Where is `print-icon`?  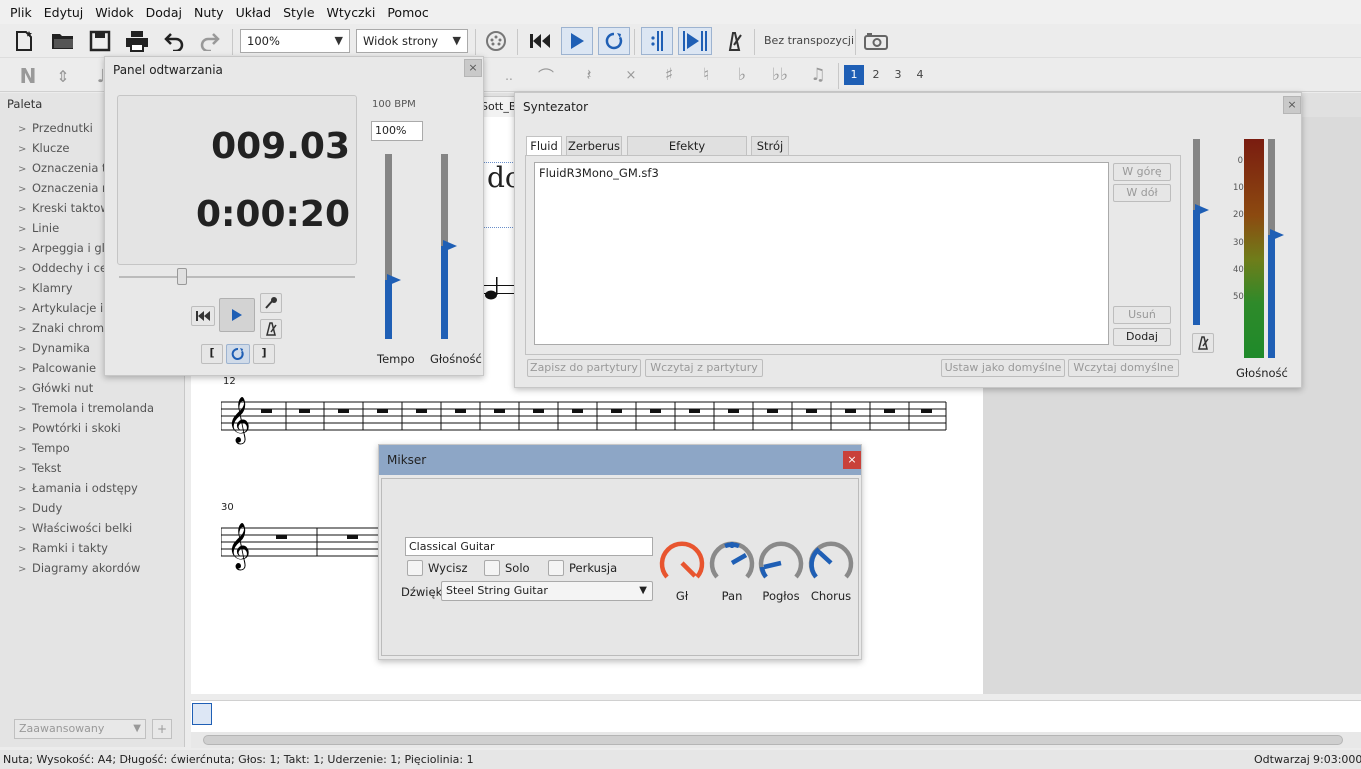 print-icon is located at coordinates (137, 41).